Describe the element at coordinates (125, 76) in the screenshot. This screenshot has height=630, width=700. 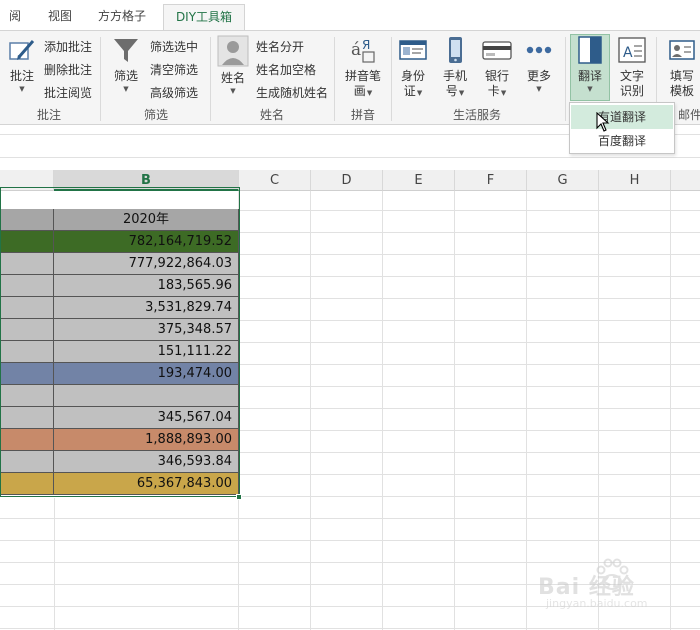
I see `filter-label: 筛选` at that location.